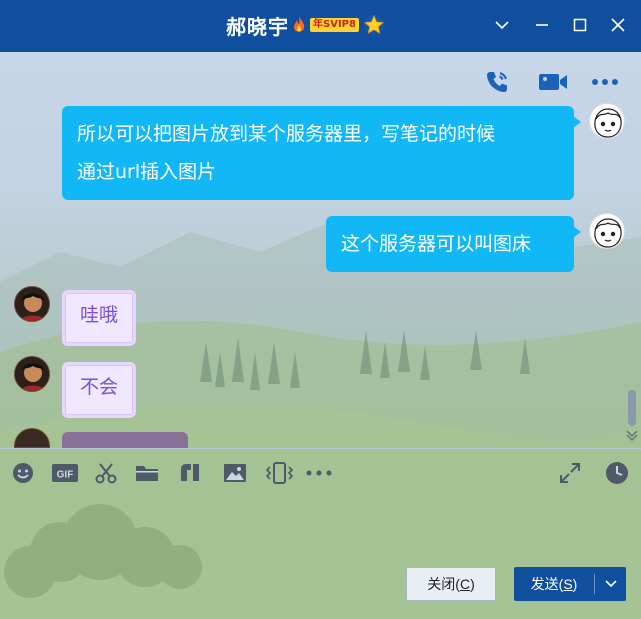 The height and width of the screenshot is (619, 641). What do you see at coordinates (632, 435) in the screenshot?
I see `scroll-down-icon` at bounding box center [632, 435].